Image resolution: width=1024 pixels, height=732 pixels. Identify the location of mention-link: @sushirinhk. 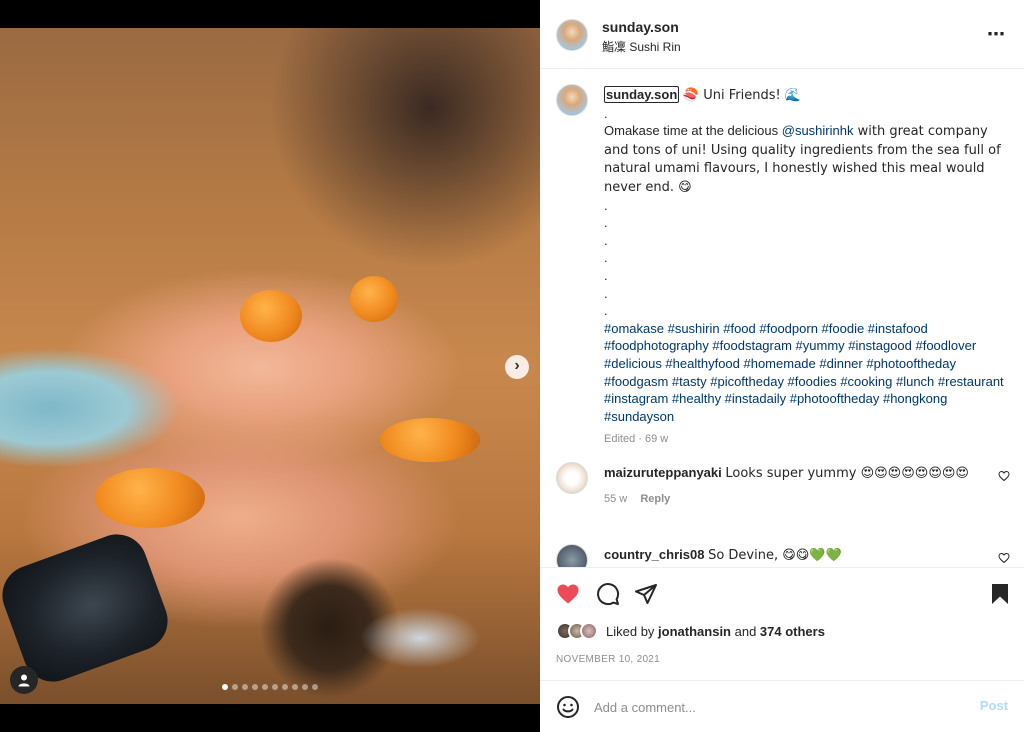
(818, 130).